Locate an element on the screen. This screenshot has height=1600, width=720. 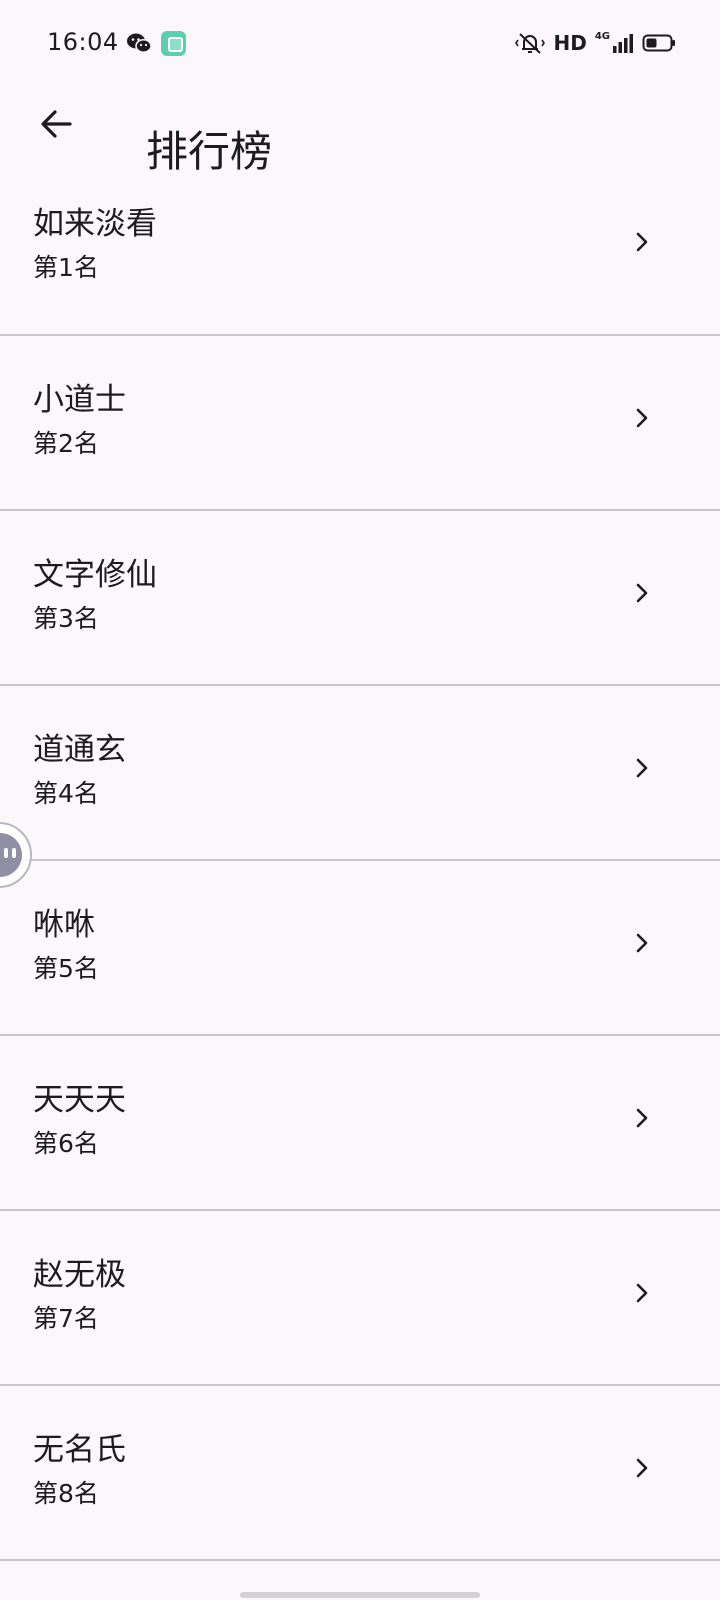
rank-position: 第7名 is located at coordinates (66, 1318).